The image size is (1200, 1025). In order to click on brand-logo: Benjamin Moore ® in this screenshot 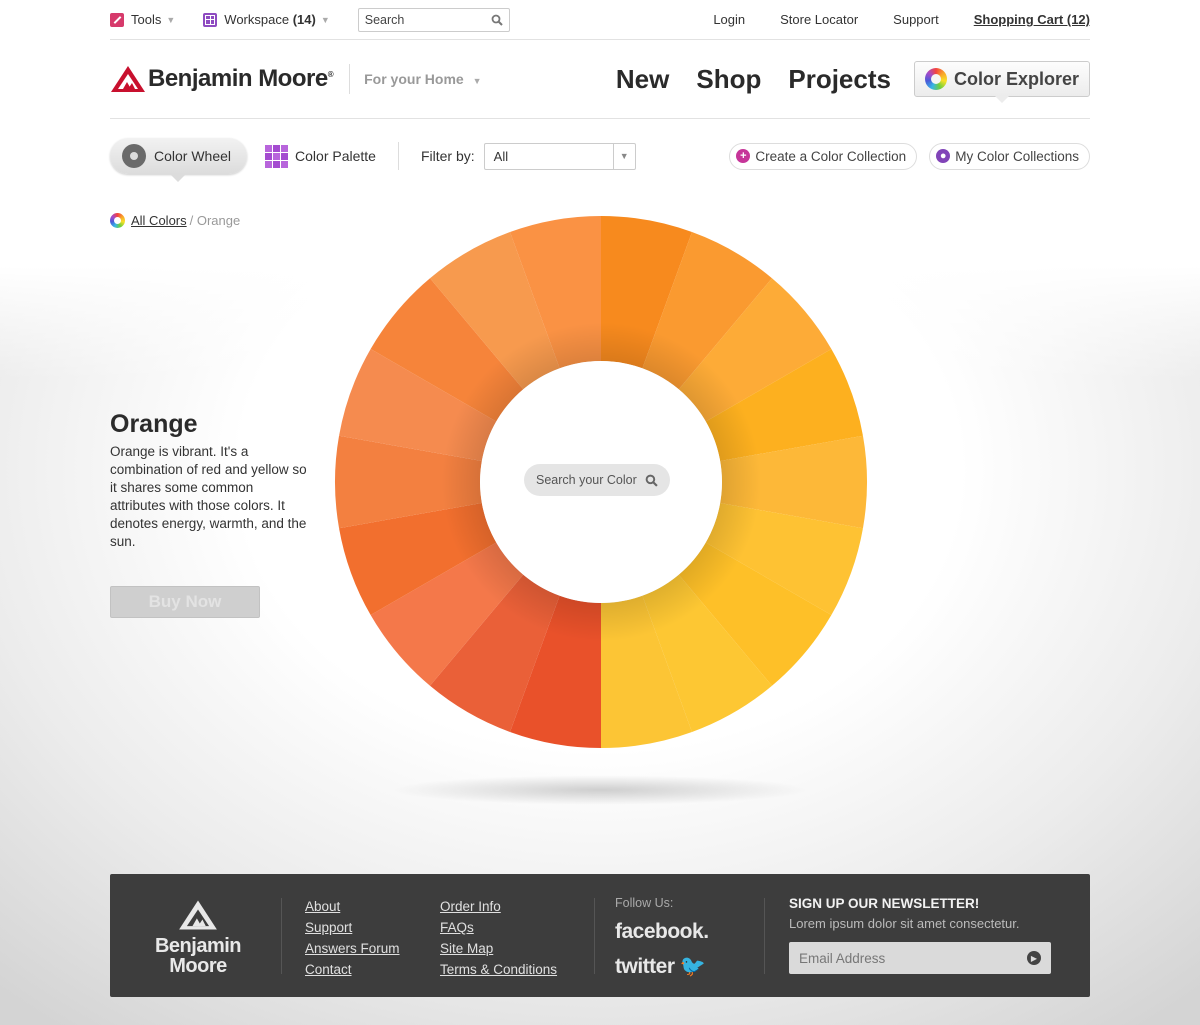, I will do `click(222, 79)`.